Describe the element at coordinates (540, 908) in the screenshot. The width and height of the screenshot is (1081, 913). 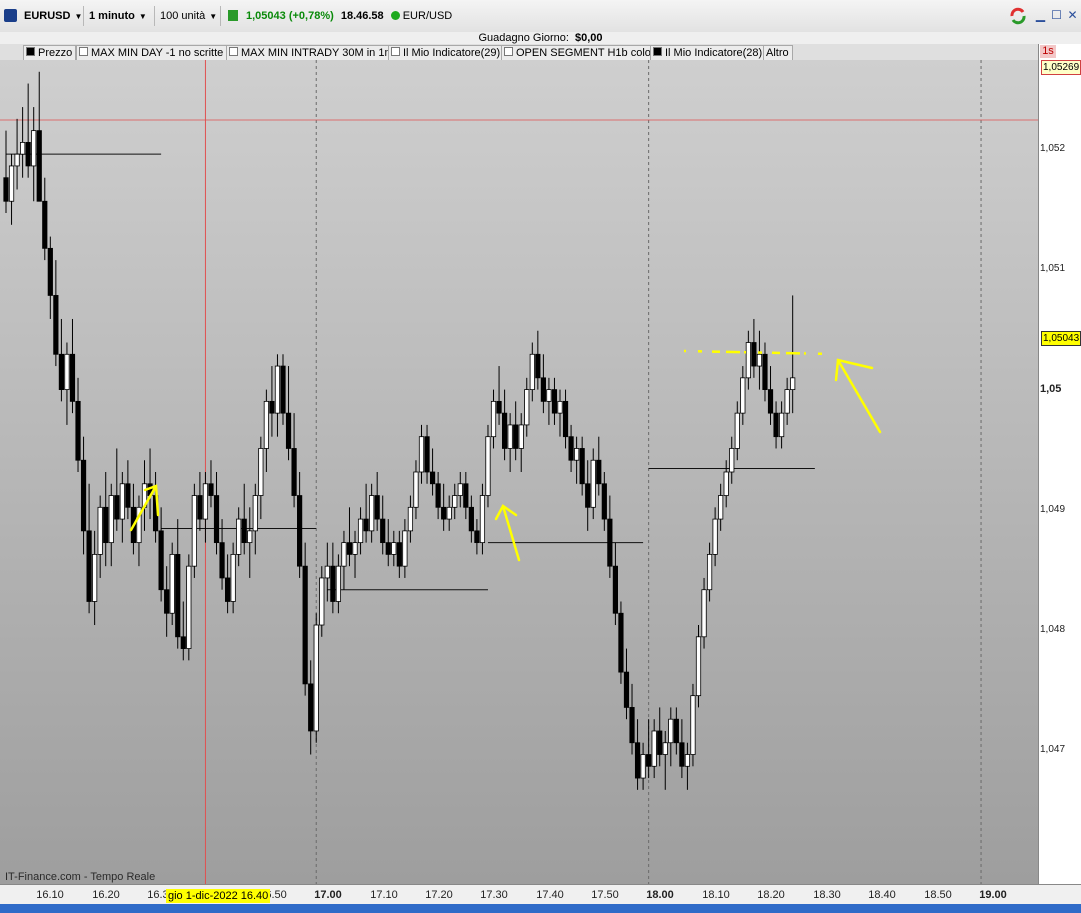
I see `taskbar` at that location.